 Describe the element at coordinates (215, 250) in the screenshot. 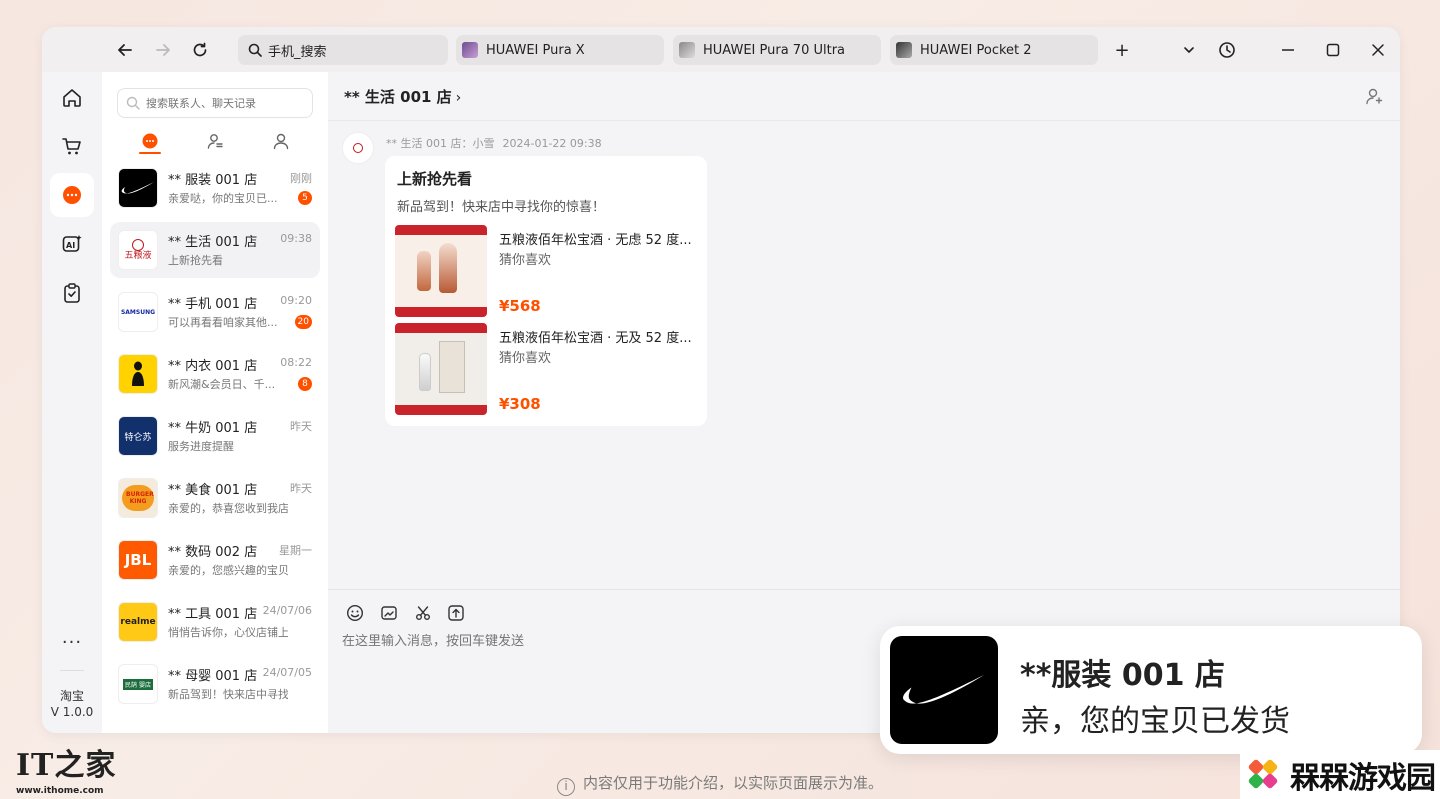

I see `conversation-item: 五粮液 ** 生活 001 店 09:38 上新抢先看` at that location.